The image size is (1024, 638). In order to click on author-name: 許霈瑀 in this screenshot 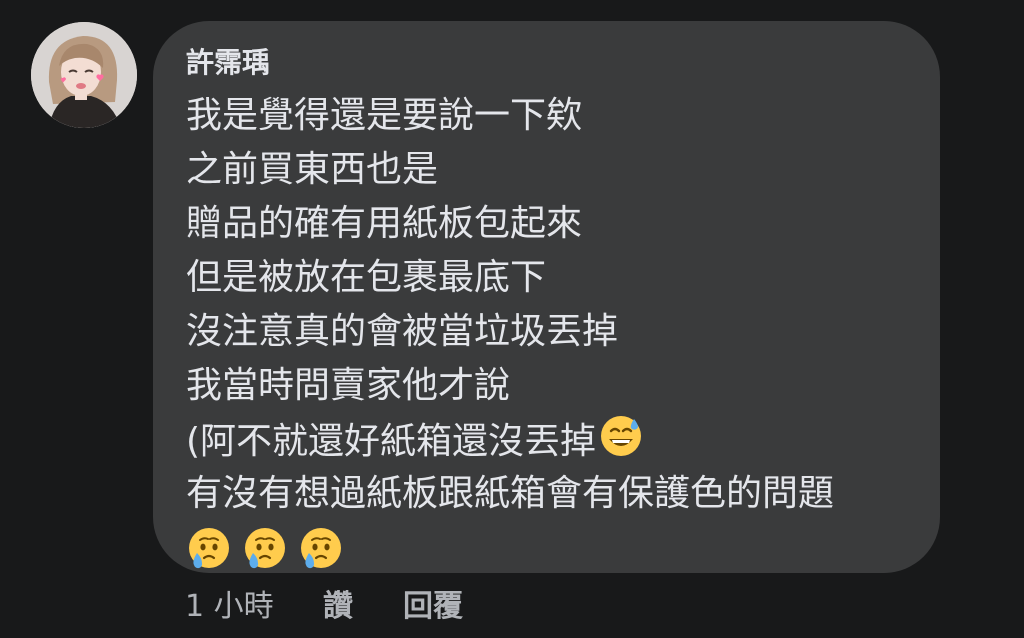, I will do `click(228, 63)`.